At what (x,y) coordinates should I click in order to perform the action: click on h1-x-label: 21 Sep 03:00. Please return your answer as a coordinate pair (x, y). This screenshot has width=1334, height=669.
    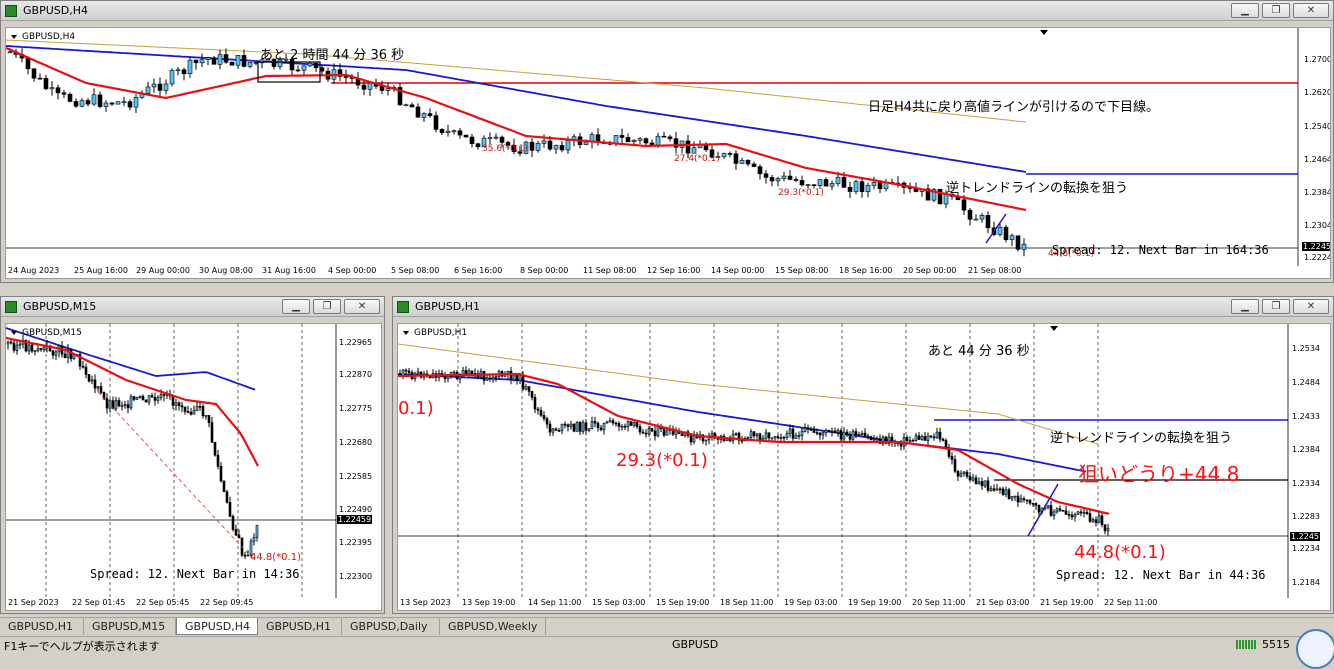
    Looking at the image, I should click on (1003, 602).